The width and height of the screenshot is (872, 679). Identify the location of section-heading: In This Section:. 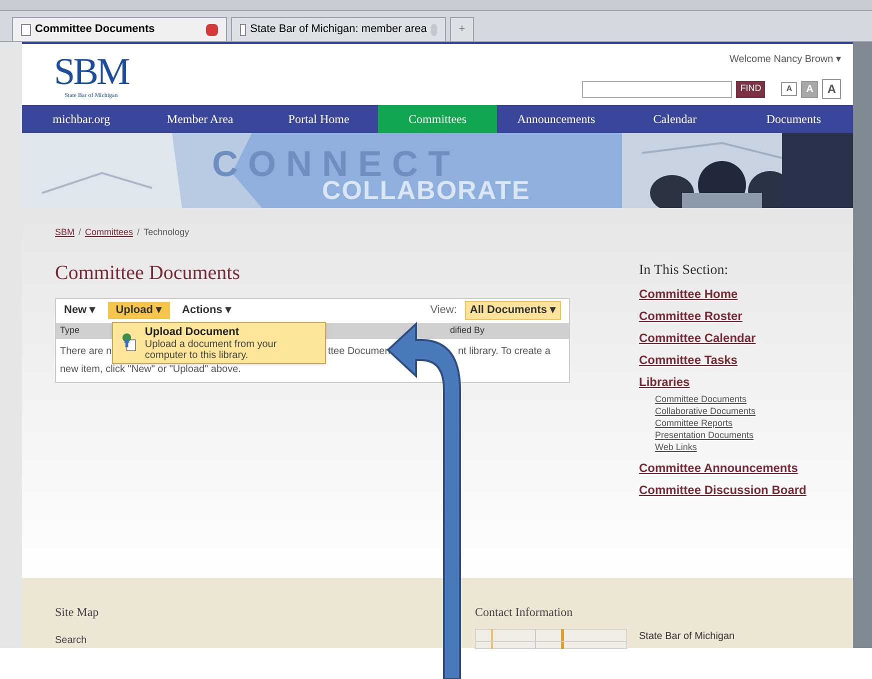
(684, 271).